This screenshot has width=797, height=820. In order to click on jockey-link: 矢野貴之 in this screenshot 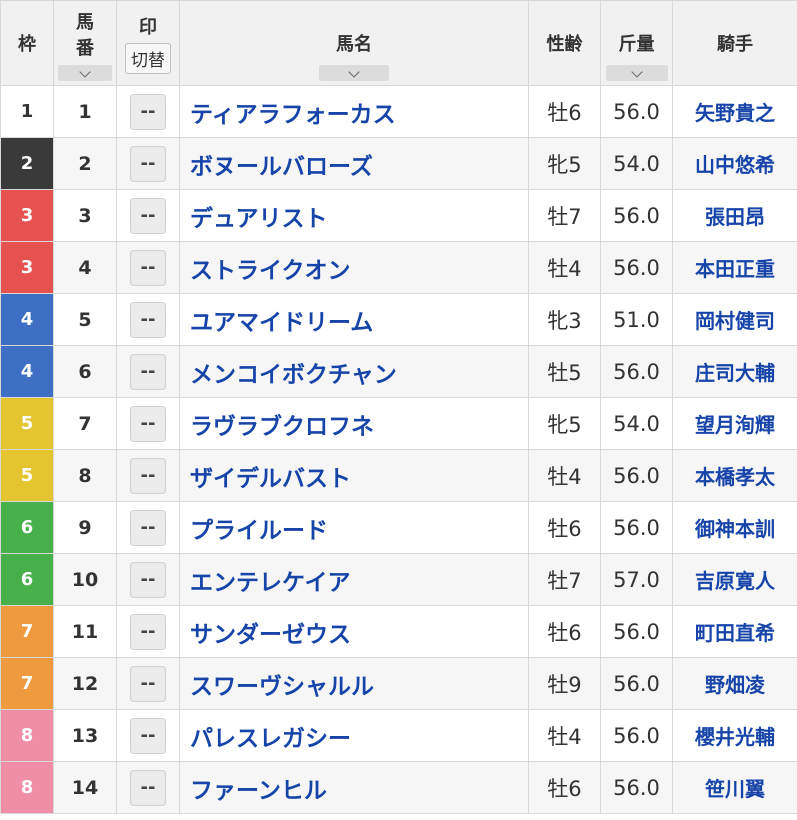, I will do `click(735, 113)`.